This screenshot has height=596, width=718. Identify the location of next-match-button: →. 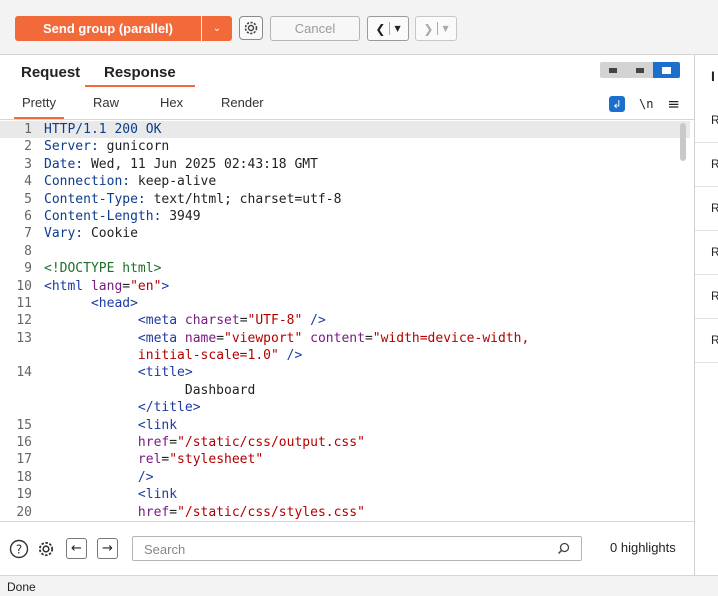
(107, 548).